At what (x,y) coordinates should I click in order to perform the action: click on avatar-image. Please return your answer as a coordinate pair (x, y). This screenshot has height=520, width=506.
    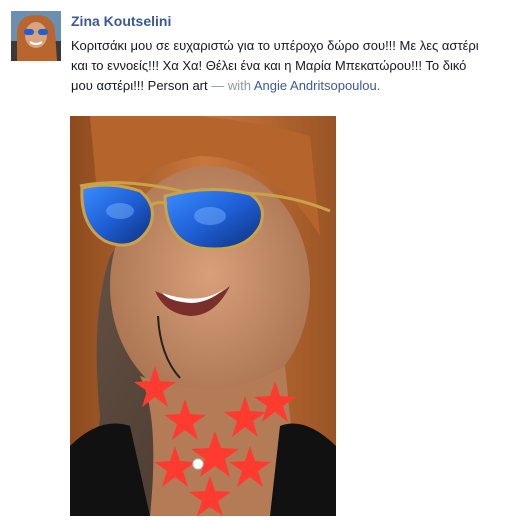
    Looking at the image, I should click on (36, 36).